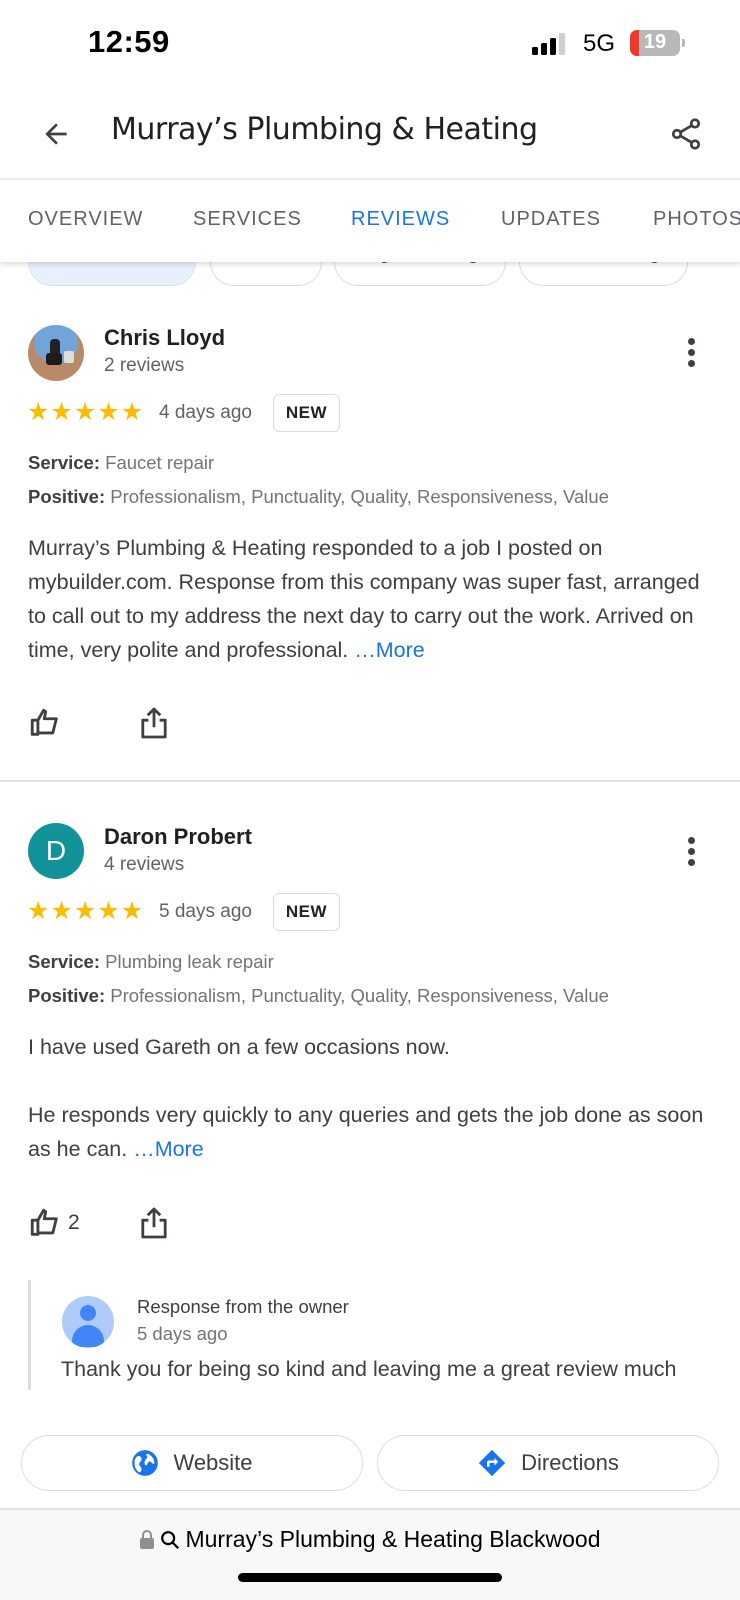 The image size is (740, 1600). I want to click on signal-strength-icon, so click(552, 44).